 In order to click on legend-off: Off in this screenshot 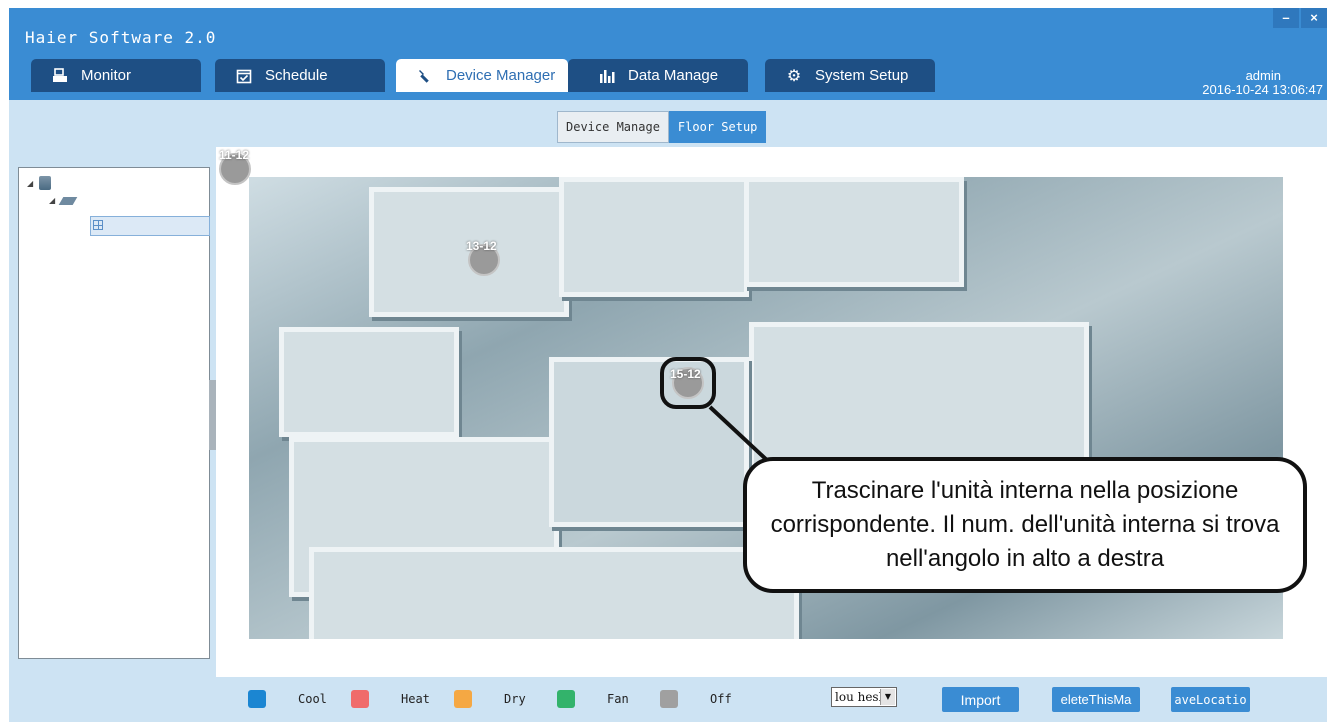, I will do `click(698, 699)`.